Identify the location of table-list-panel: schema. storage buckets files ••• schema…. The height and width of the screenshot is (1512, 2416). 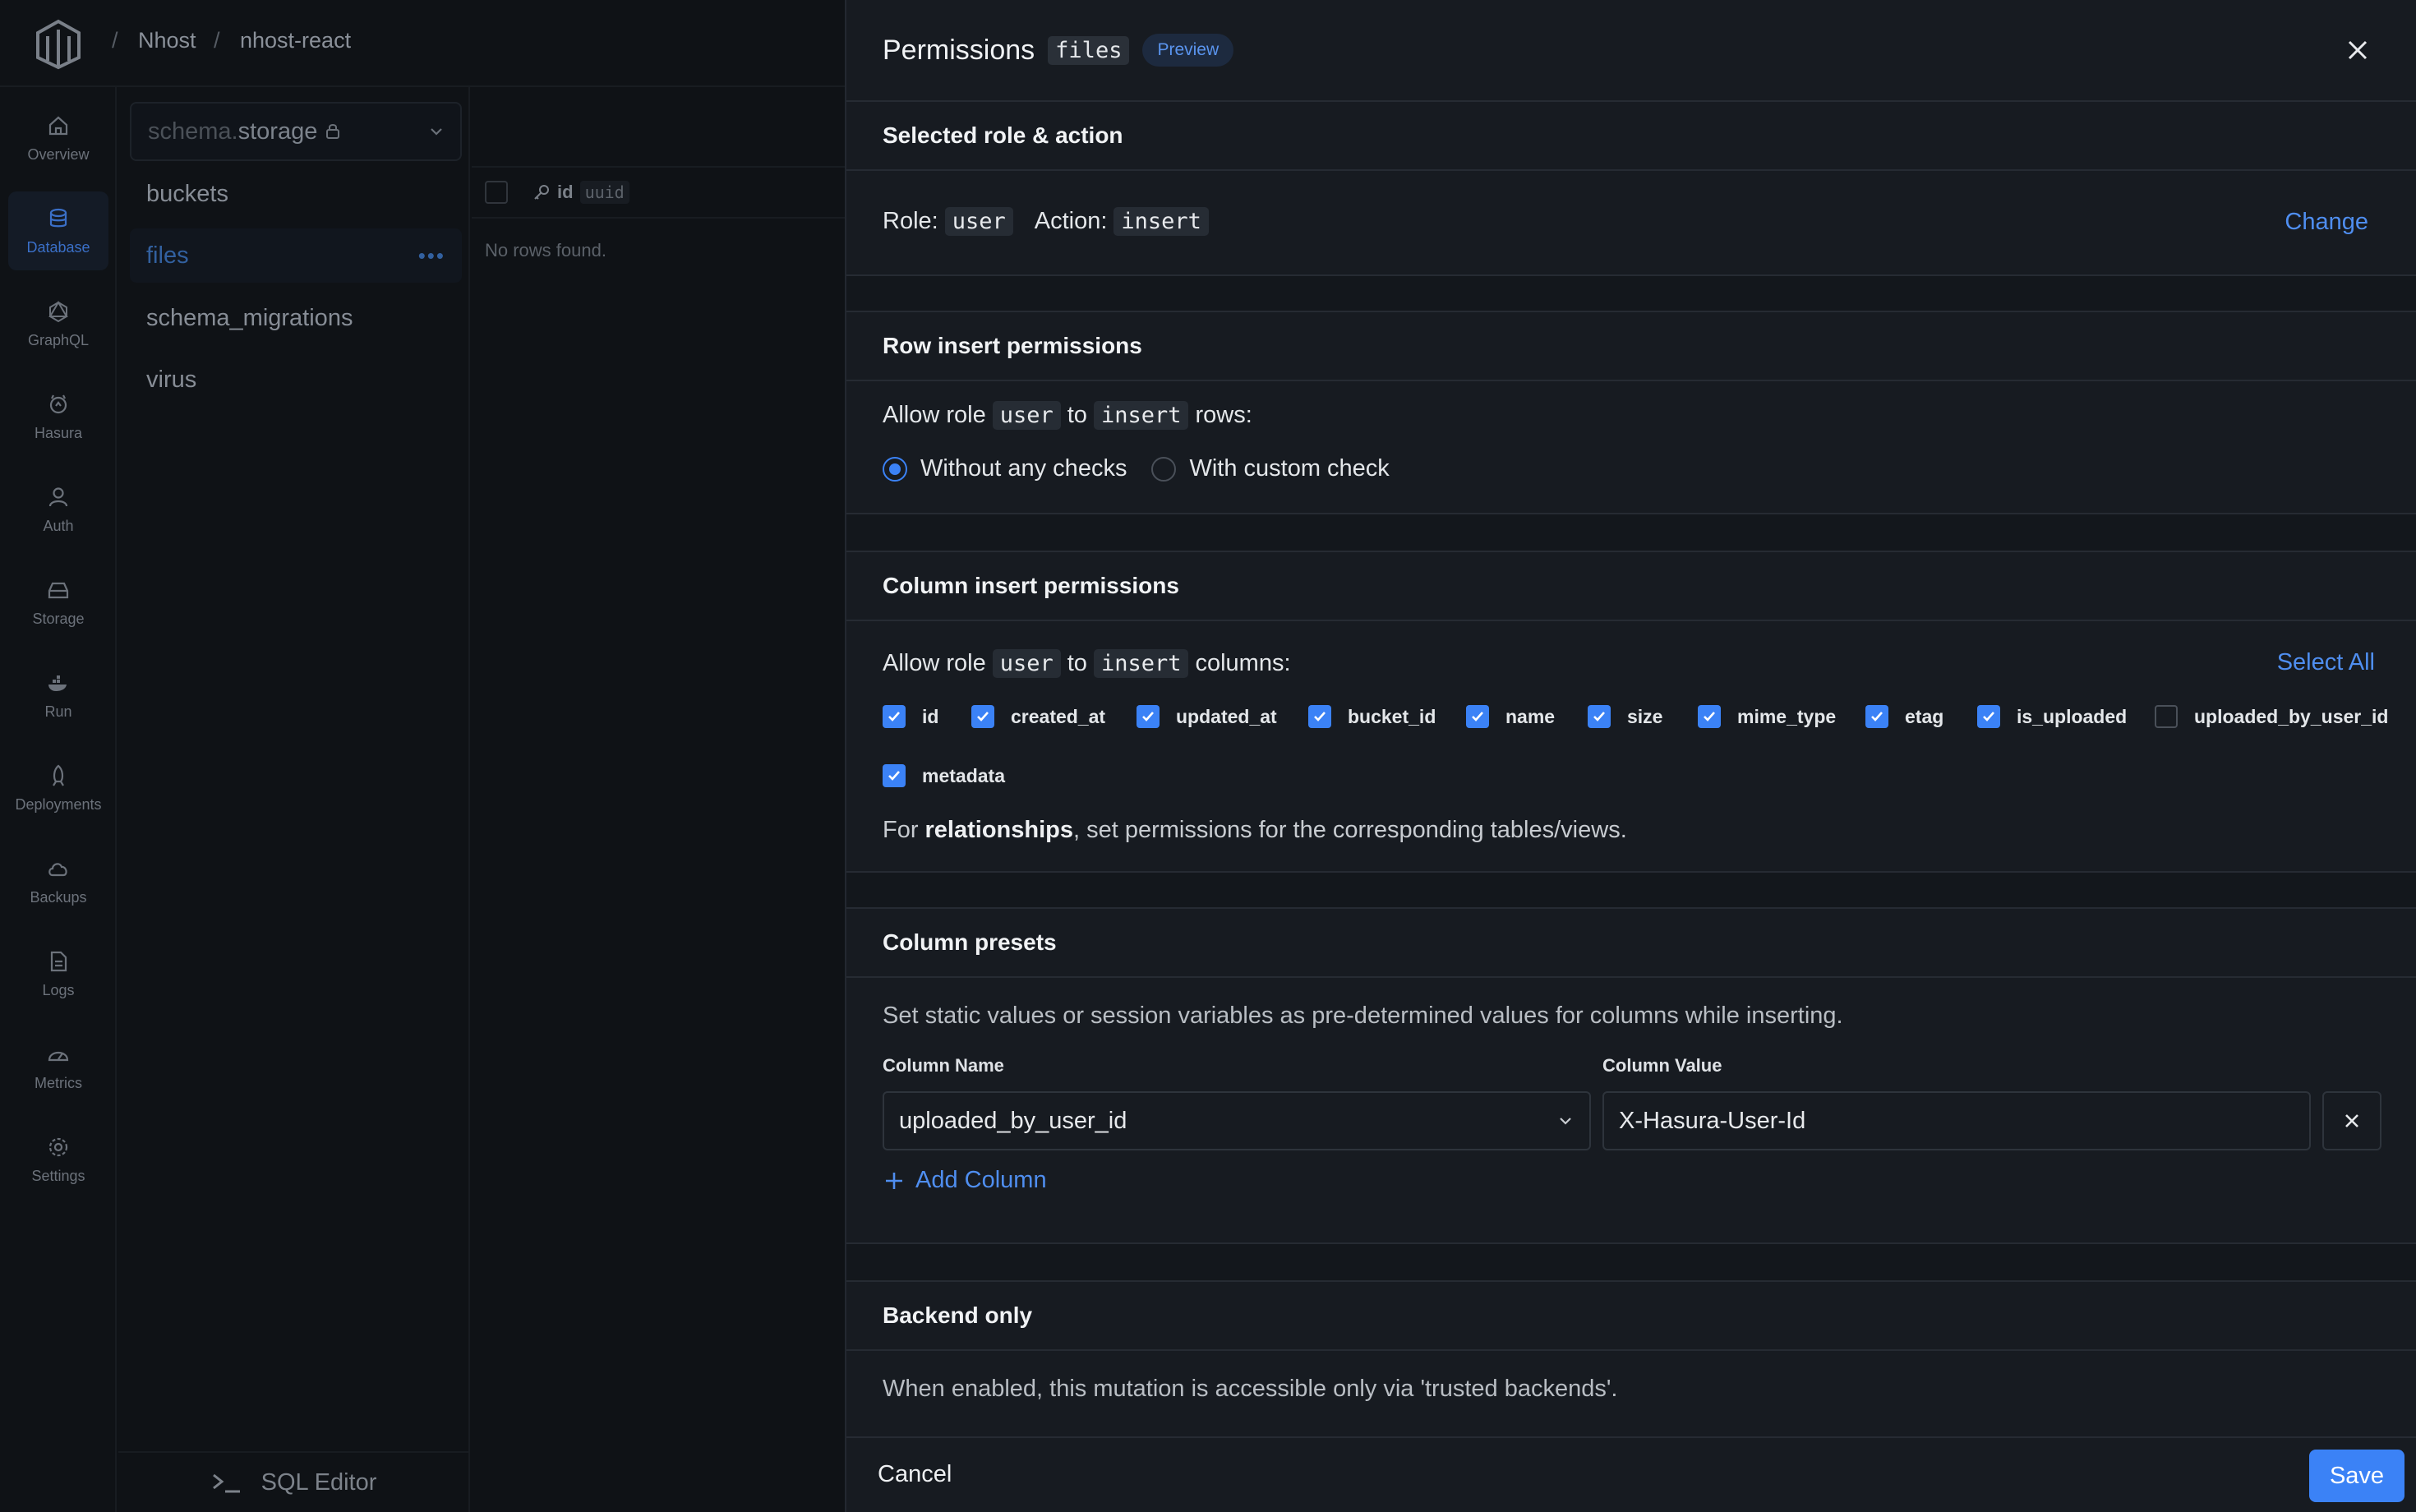
(294, 799).